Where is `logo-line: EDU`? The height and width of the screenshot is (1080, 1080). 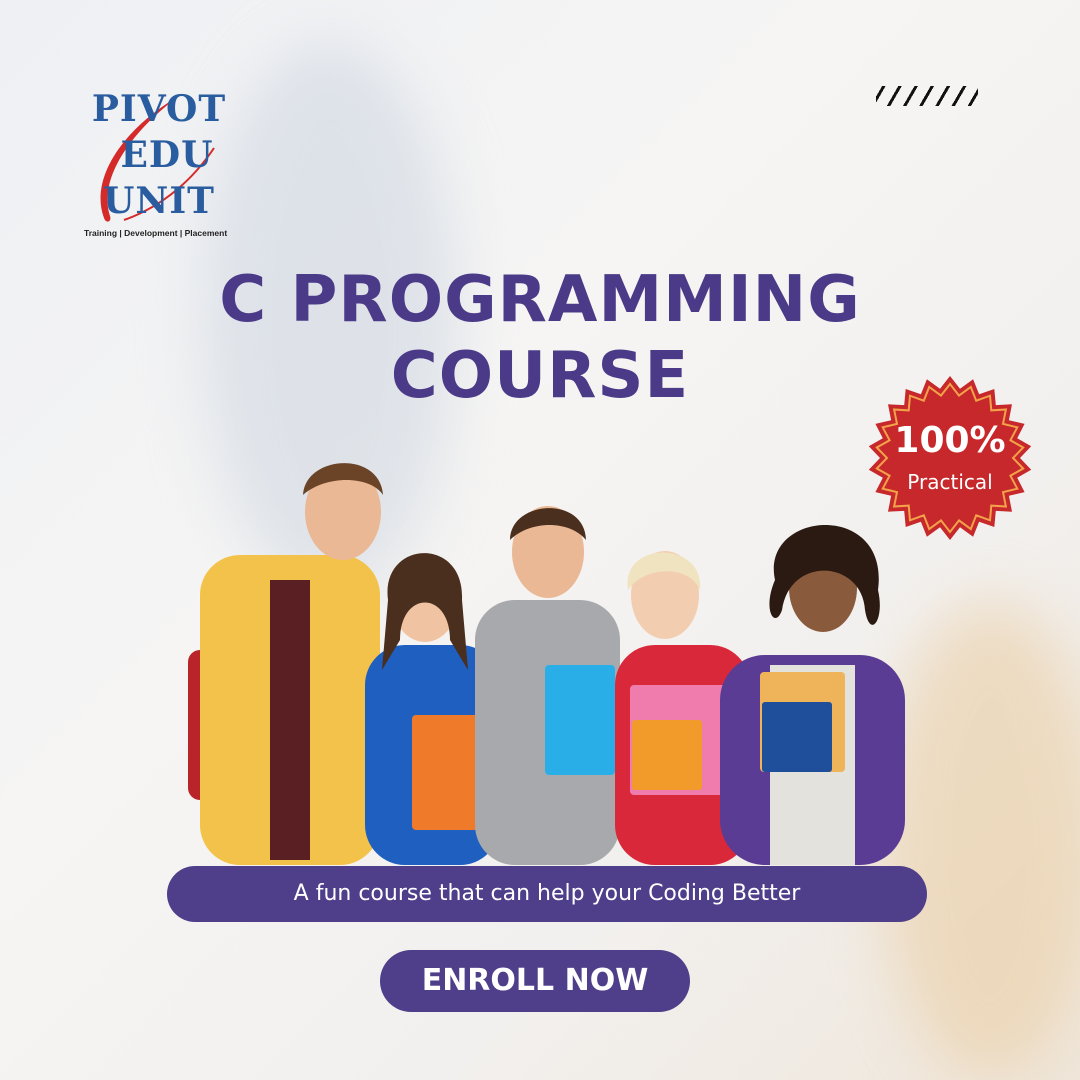
logo-line: EDU is located at coordinates (167, 155).